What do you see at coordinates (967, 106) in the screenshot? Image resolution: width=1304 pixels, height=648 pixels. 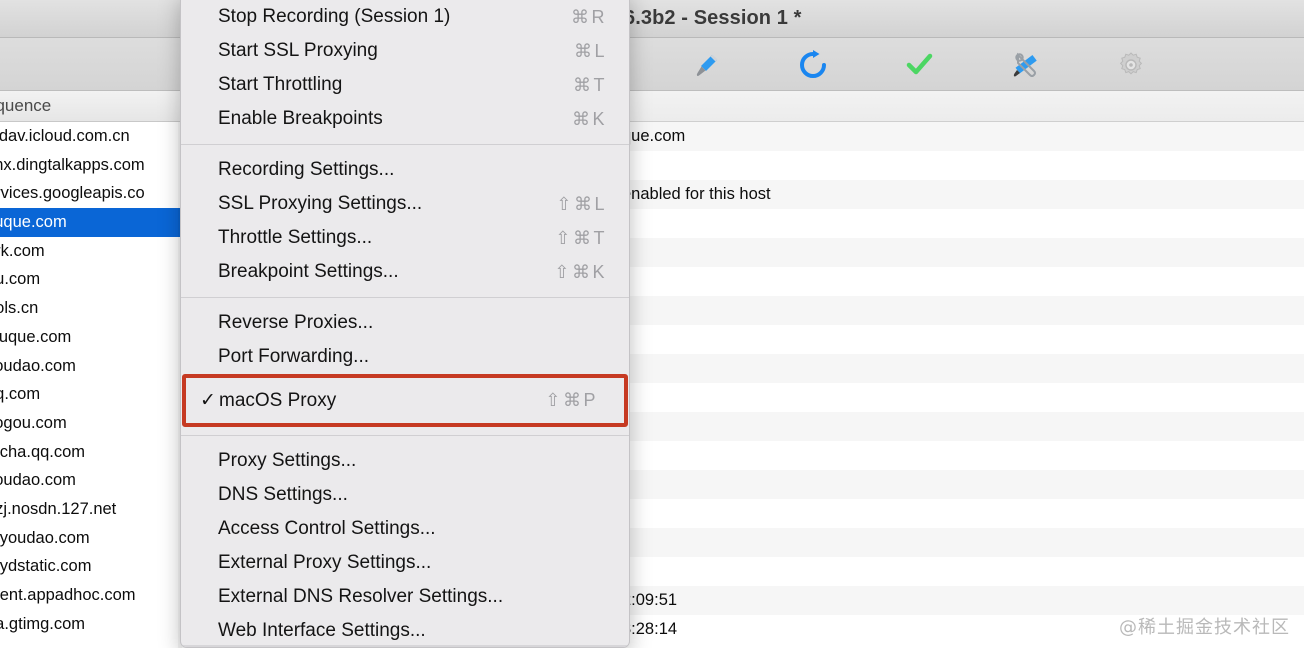 I see `detail-column-header` at bounding box center [967, 106].